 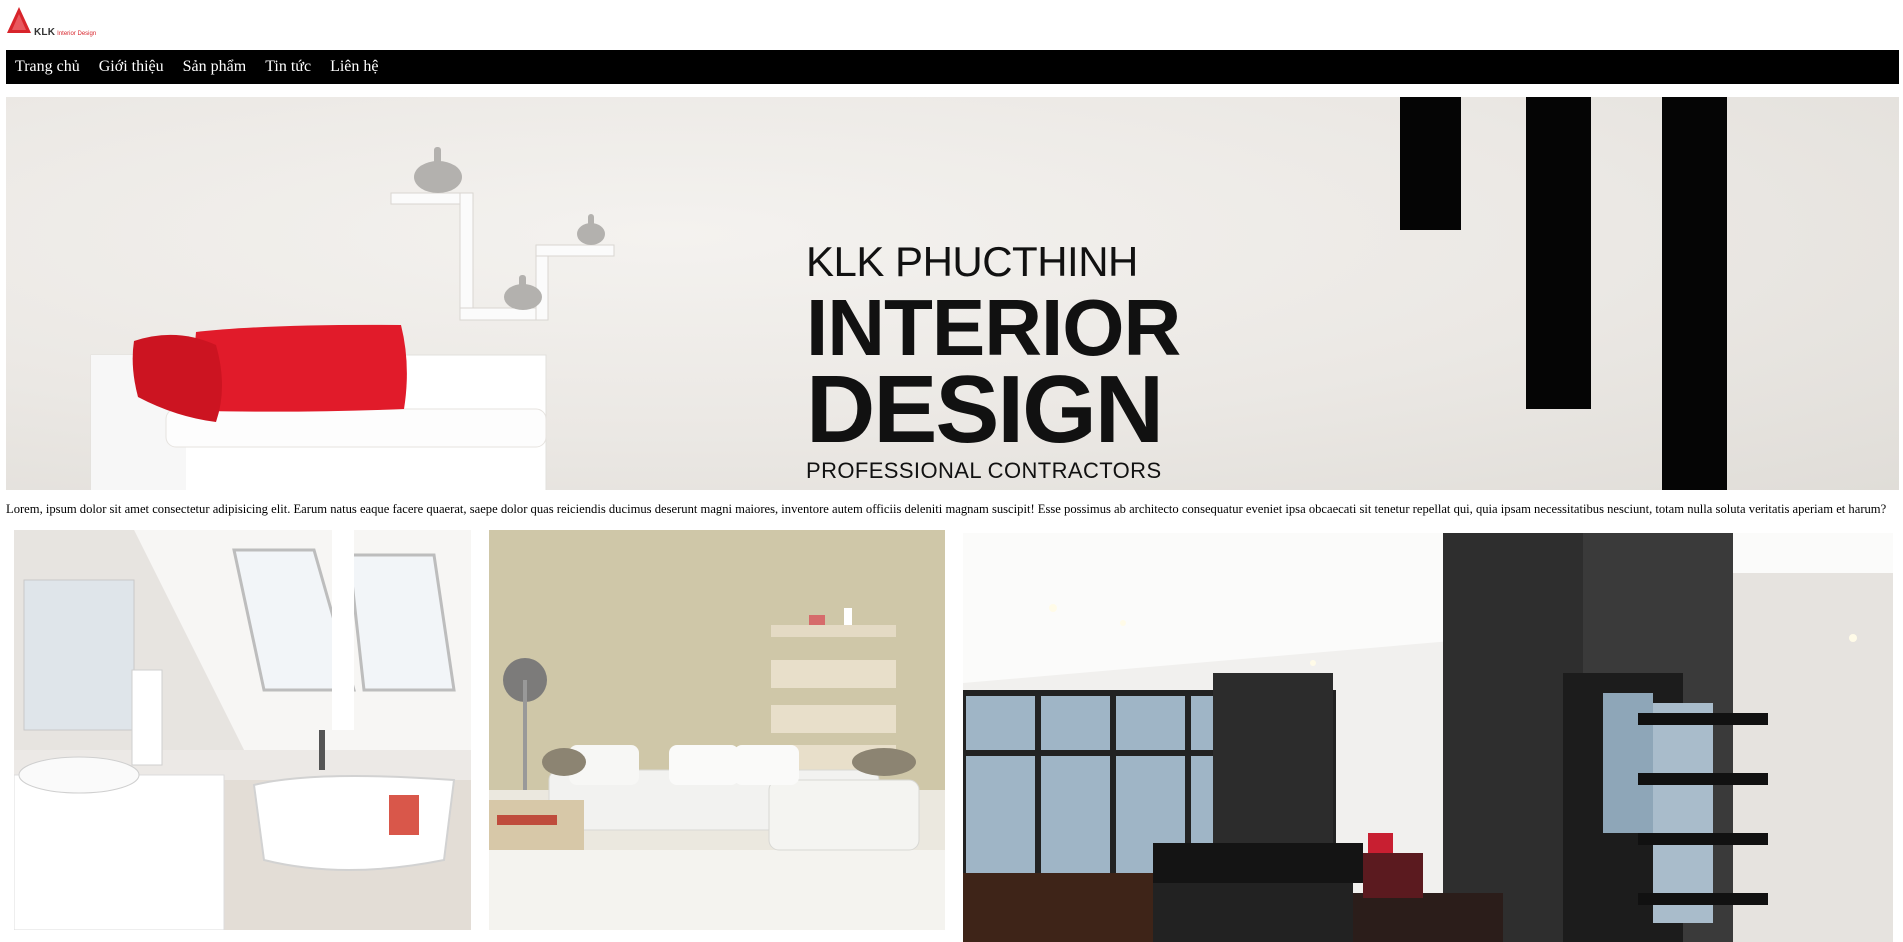 What do you see at coordinates (131, 67) in the screenshot?
I see `nav-item-about: Giới thiệu` at bounding box center [131, 67].